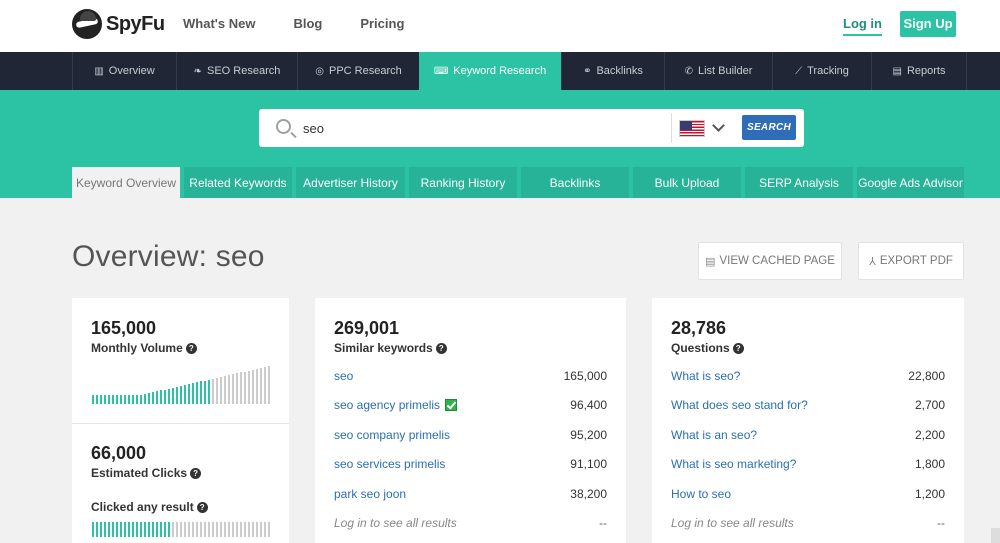  What do you see at coordinates (350, 182) in the screenshot?
I see `tab-advertiser-history: Advertiser History` at bounding box center [350, 182].